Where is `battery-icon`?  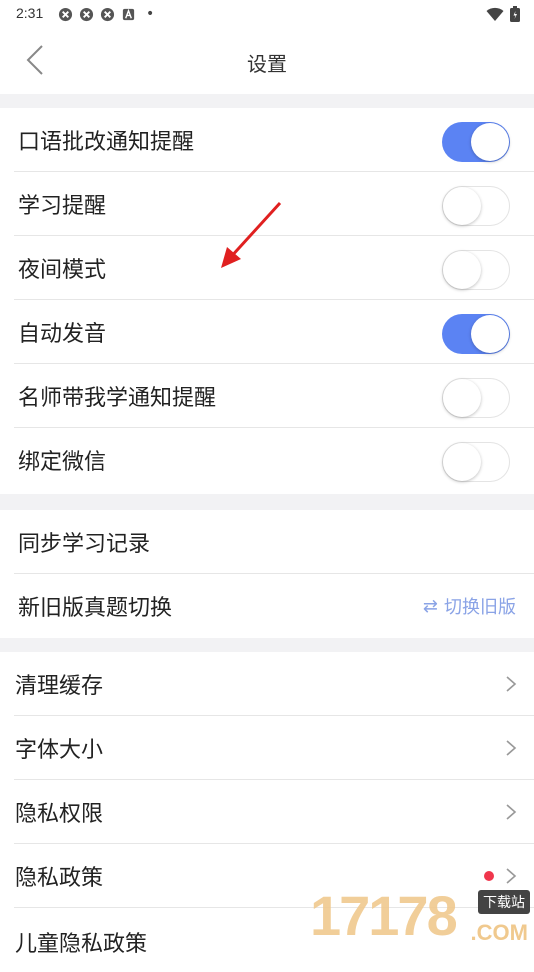 battery-icon is located at coordinates (515, 14).